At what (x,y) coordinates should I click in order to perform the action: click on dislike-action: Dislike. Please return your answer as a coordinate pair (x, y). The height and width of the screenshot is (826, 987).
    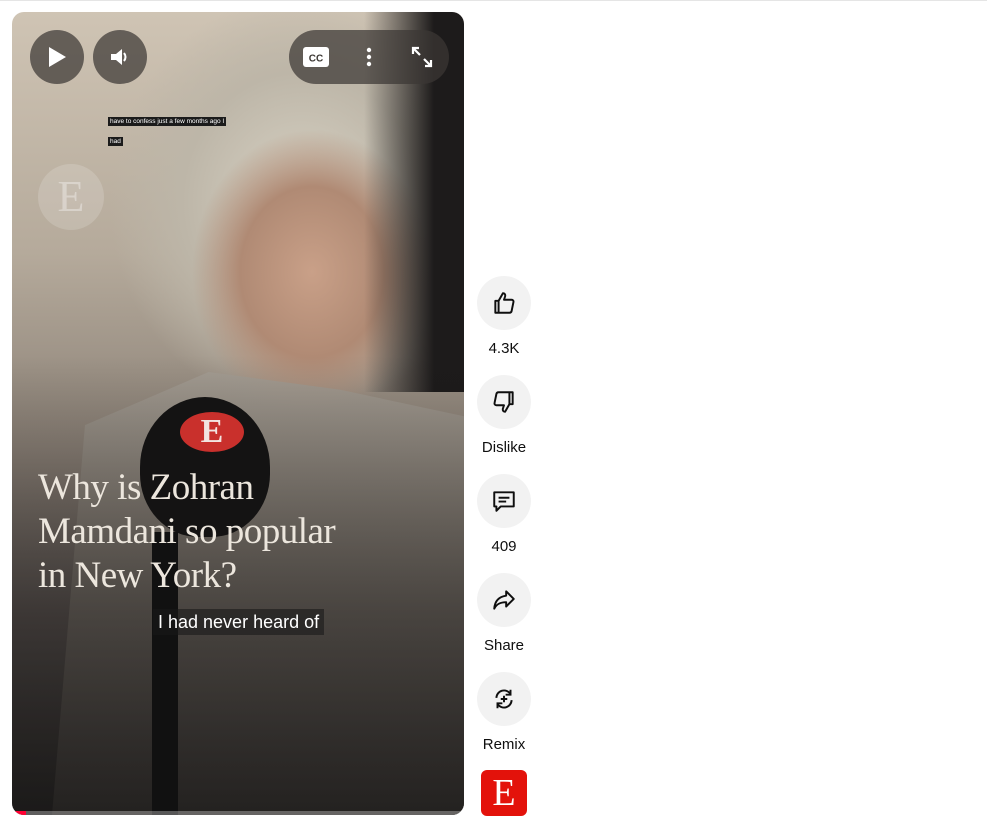
    Looking at the image, I should click on (504, 415).